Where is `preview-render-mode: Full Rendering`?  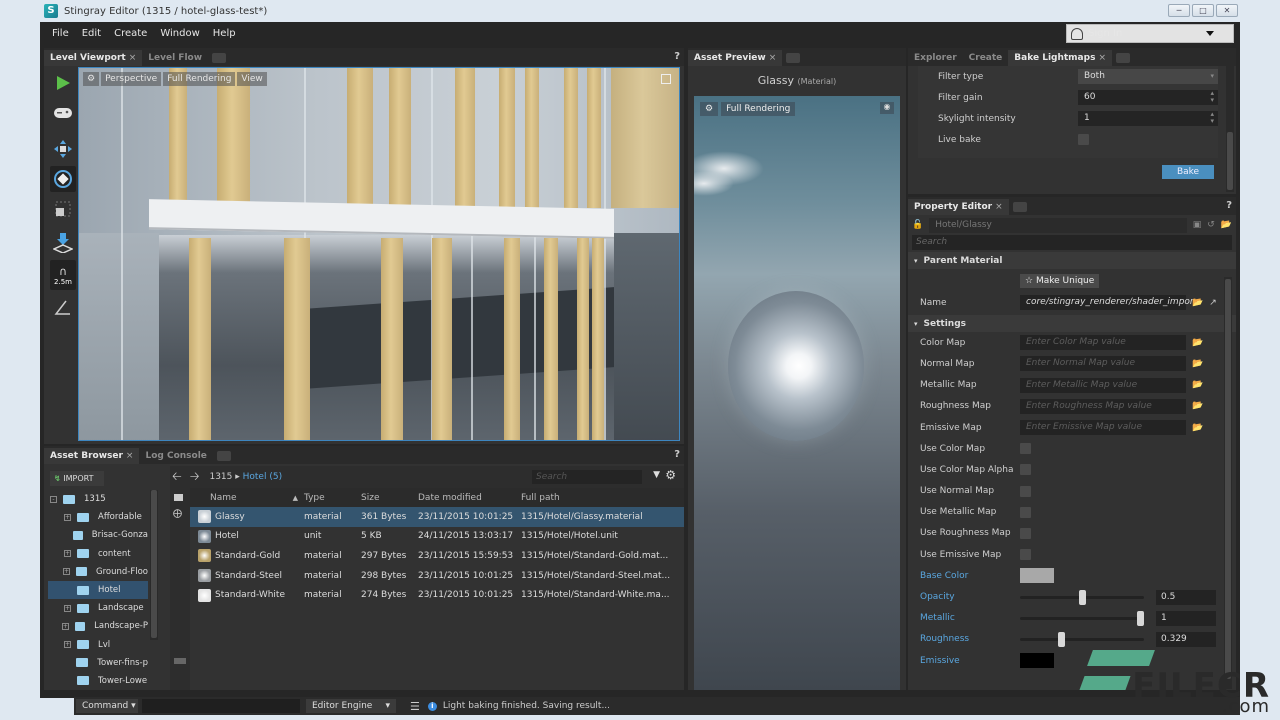 preview-render-mode: Full Rendering is located at coordinates (758, 109).